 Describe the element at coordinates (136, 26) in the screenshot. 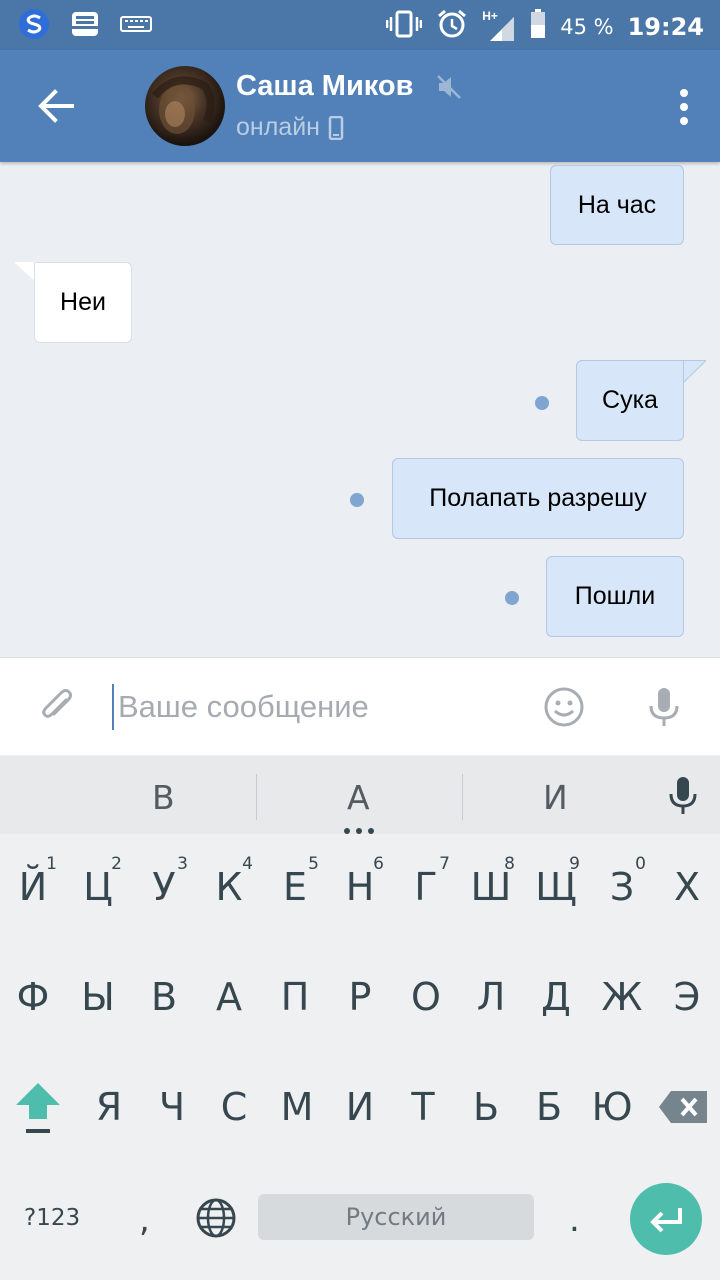

I see `keyboard-icon` at that location.